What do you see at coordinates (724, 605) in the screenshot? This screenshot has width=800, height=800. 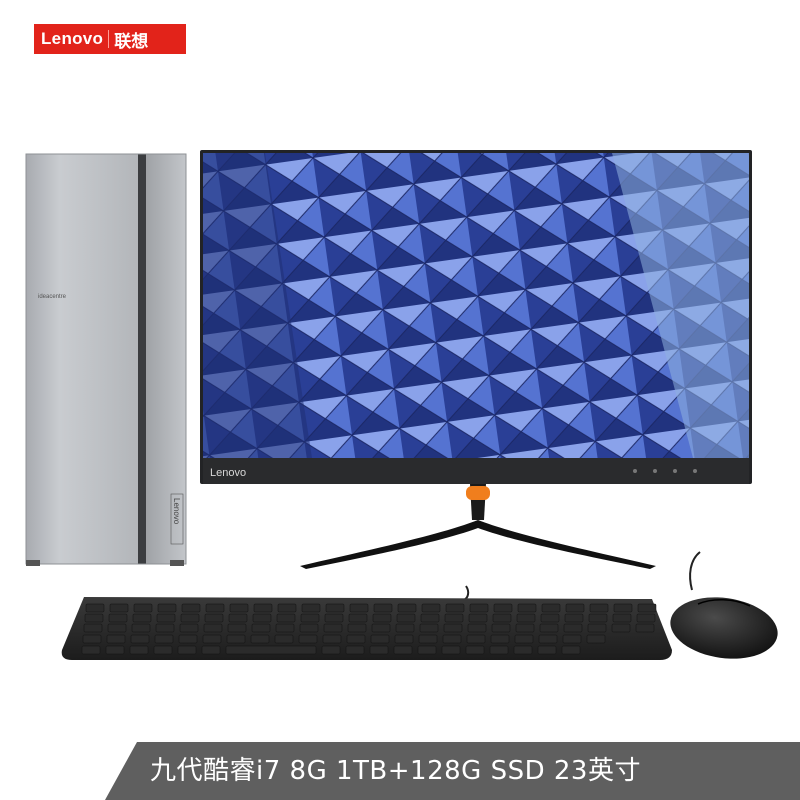 I see `mouse` at bounding box center [724, 605].